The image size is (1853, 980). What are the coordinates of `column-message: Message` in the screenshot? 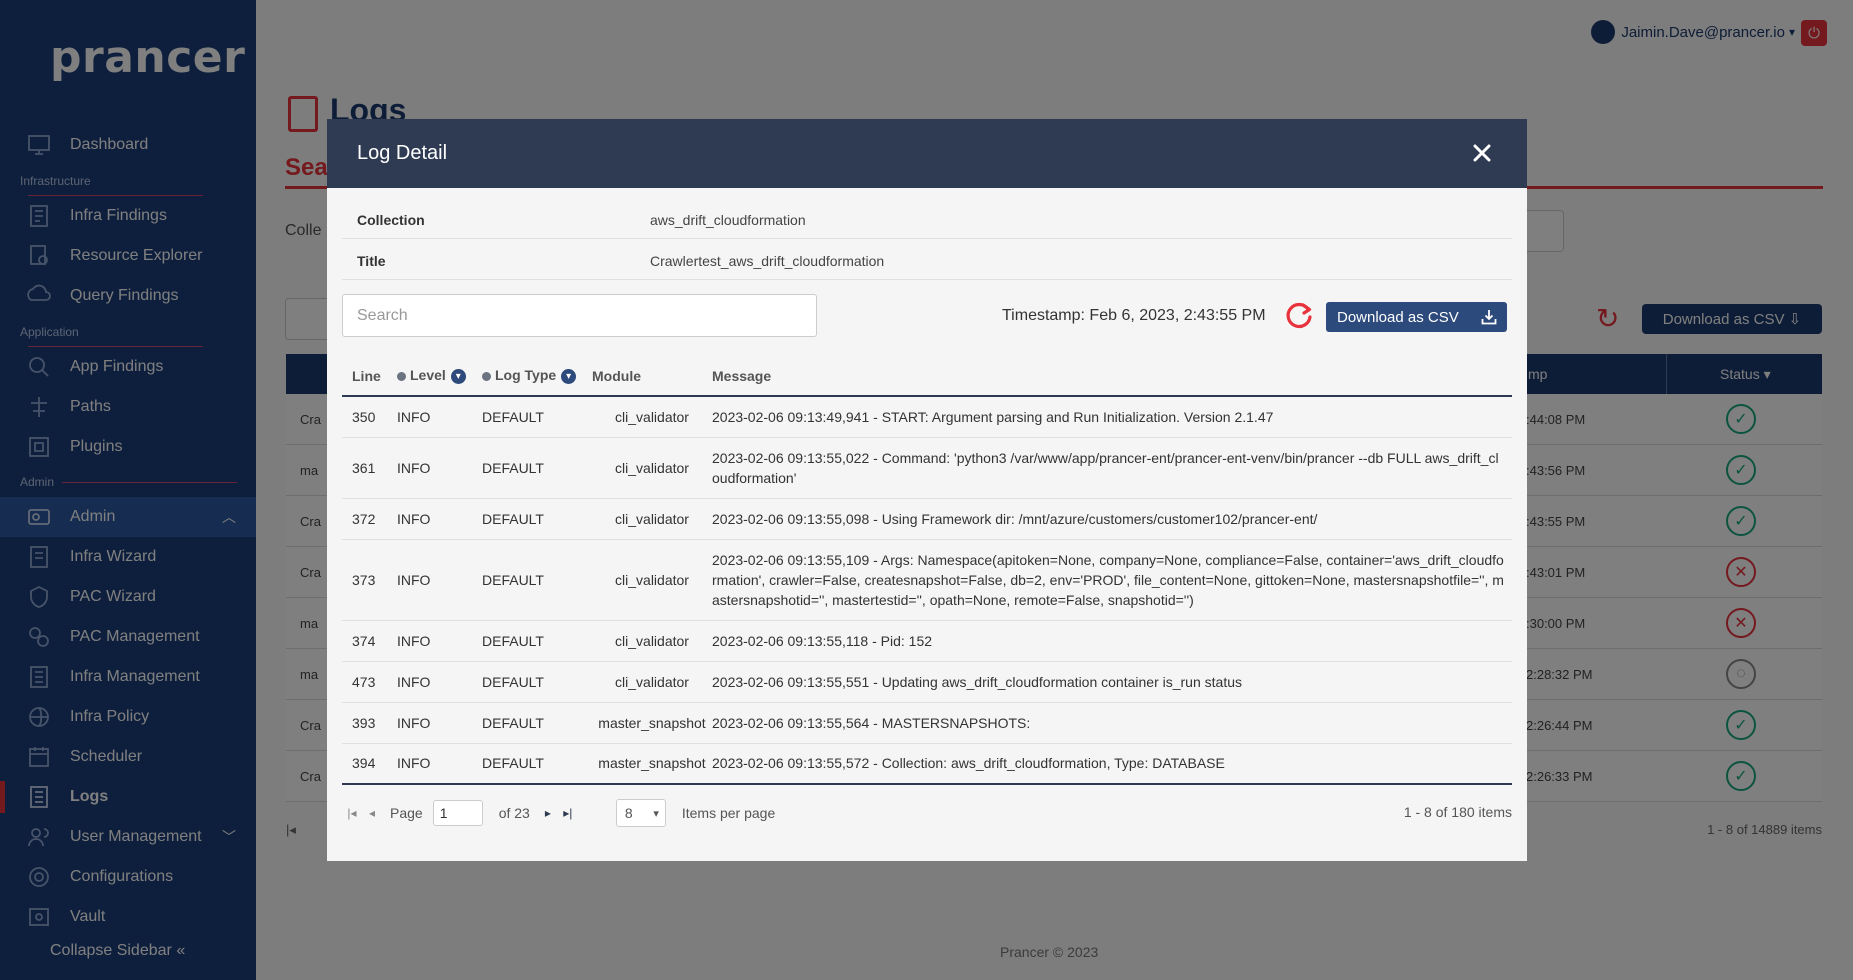 It's located at (1112, 376).